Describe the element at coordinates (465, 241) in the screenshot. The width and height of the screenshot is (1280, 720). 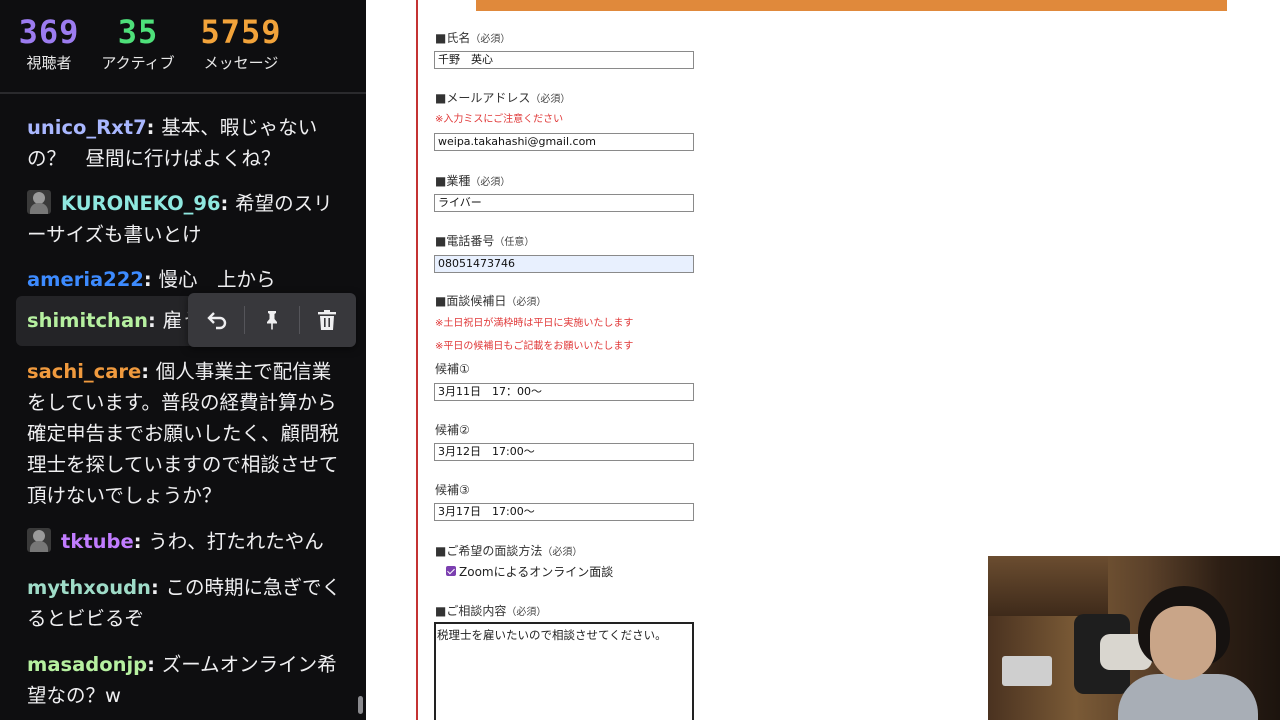
I see `phone-label-text: ■電話番号` at that location.